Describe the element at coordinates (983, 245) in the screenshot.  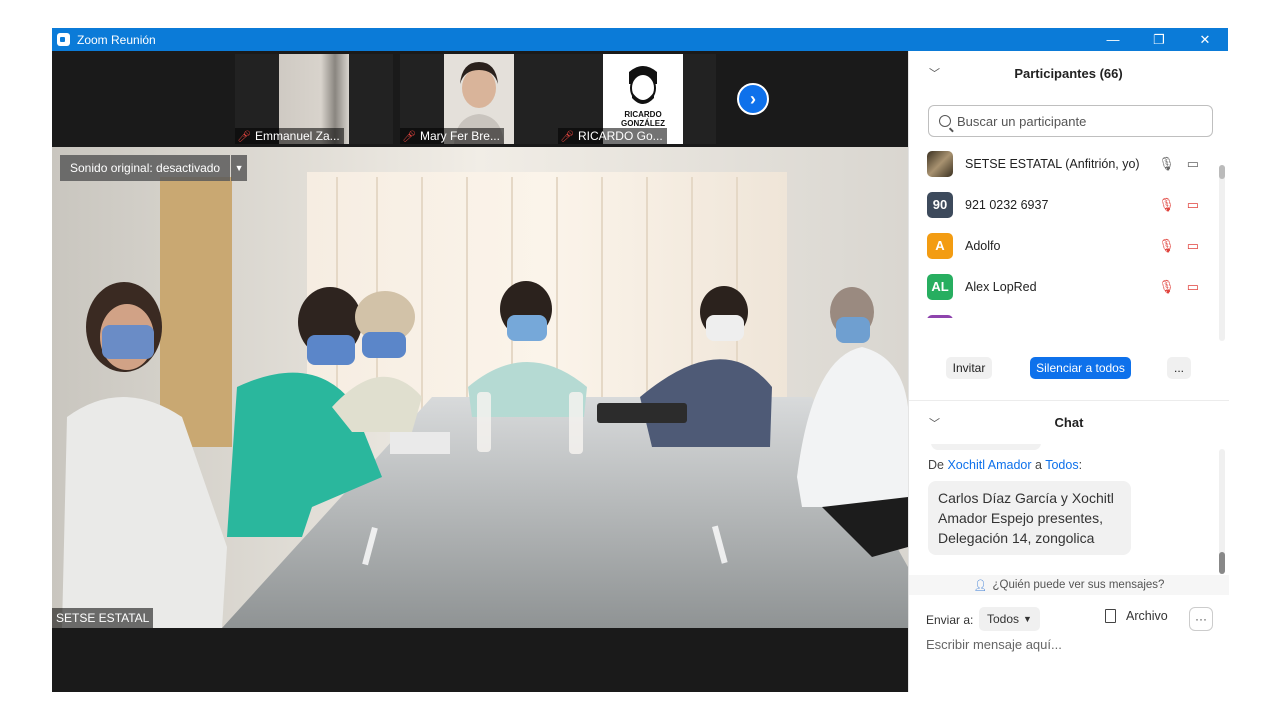
I see `participant-name: Adolfo` at that location.